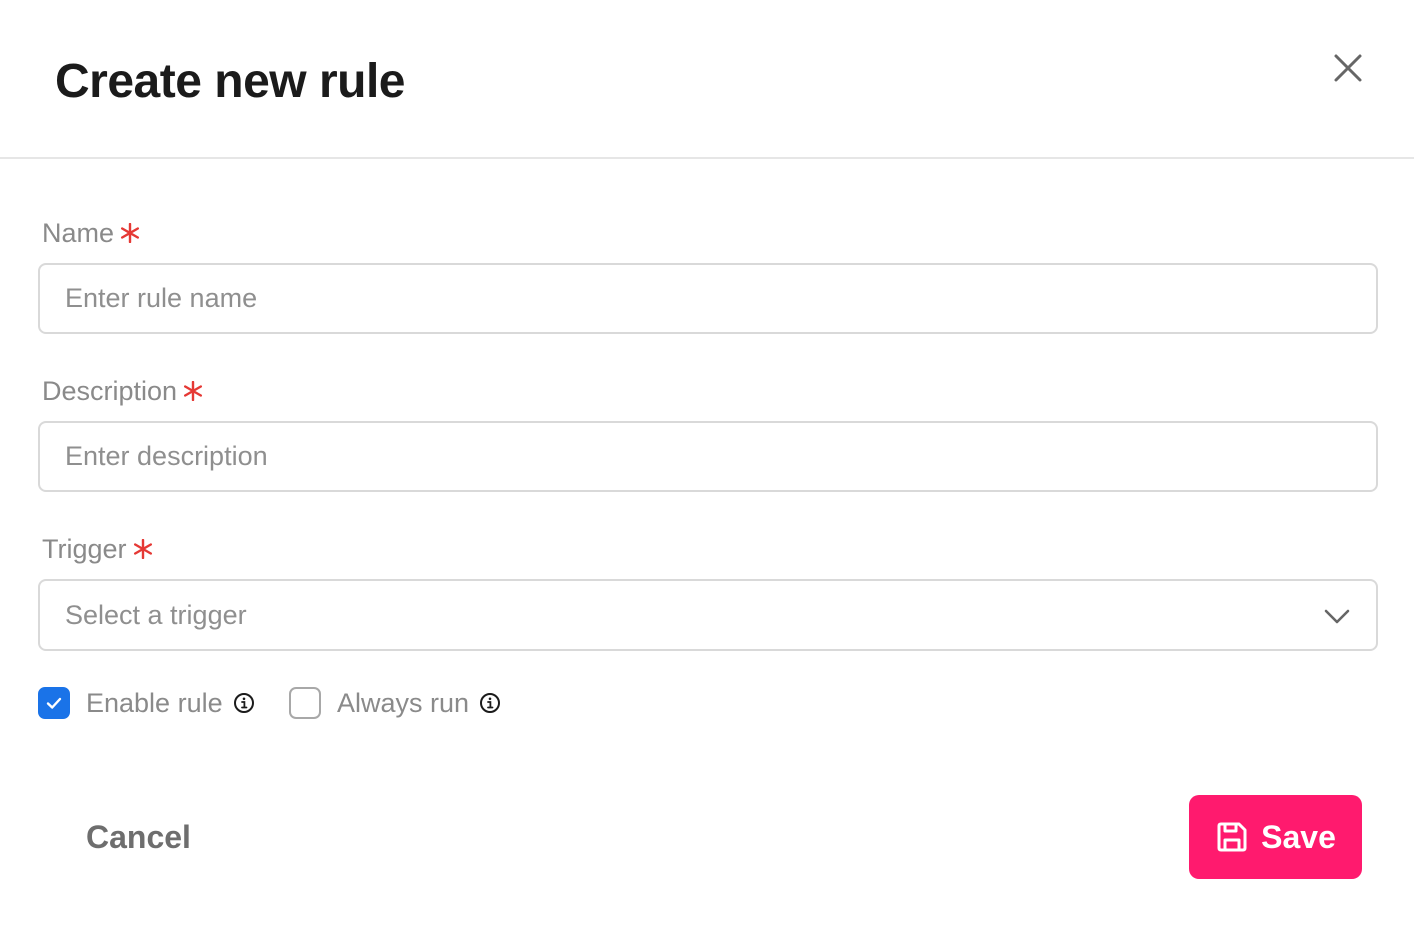  Describe the element at coordinates (305, 703) in the screenshot. I see `always-run-checkbox` at that location.